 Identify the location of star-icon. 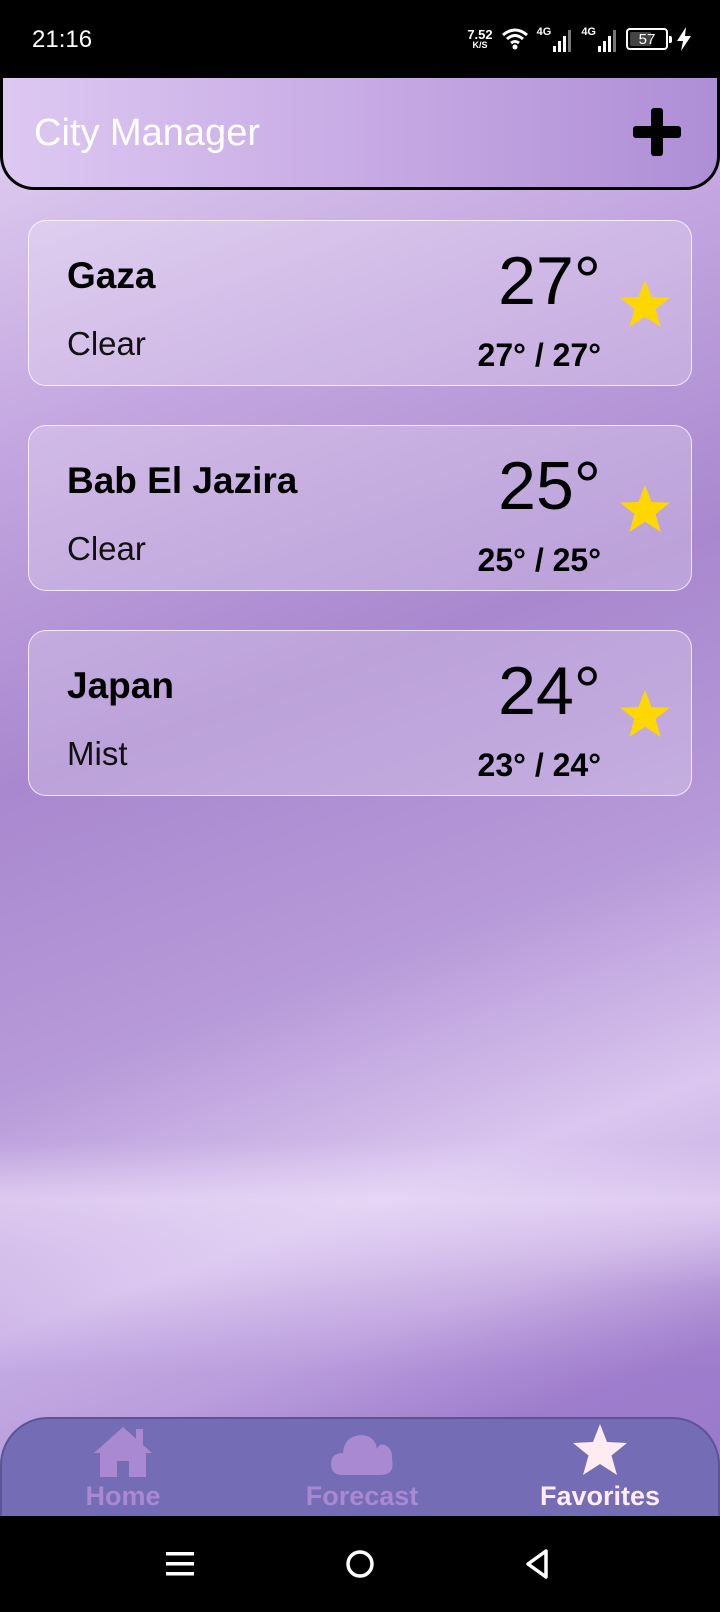
(600, 1449).